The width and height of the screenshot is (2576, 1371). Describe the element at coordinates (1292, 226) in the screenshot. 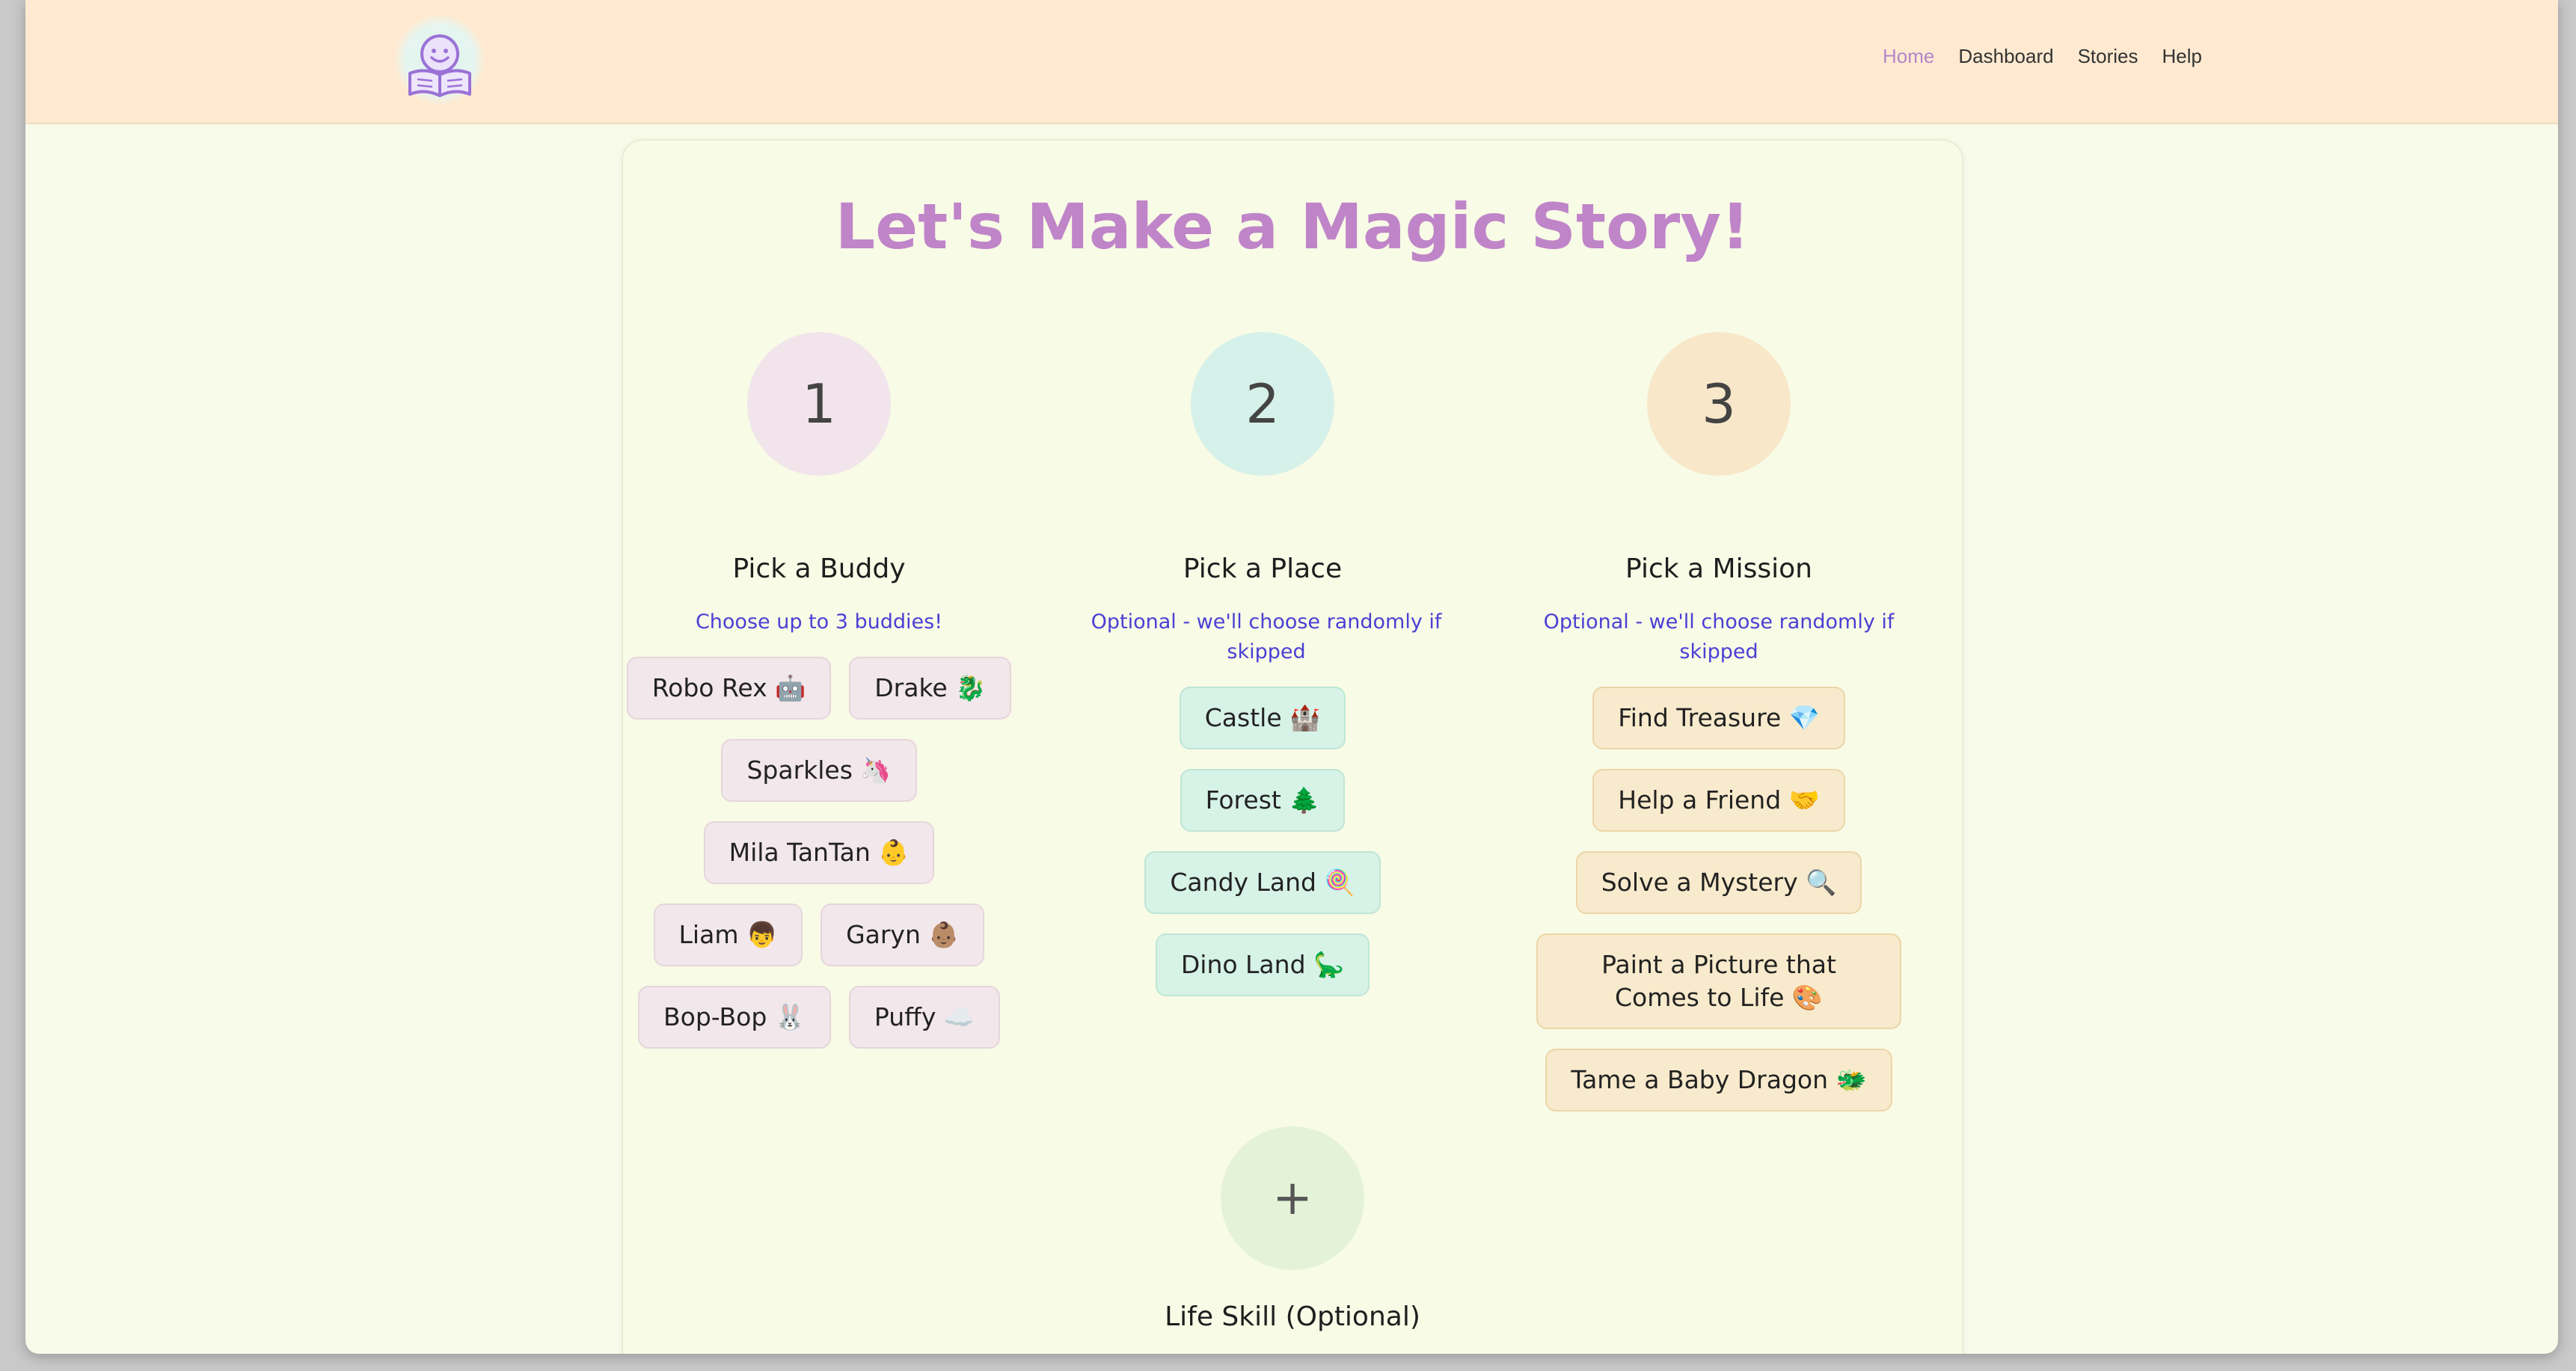

I see `page-title: Let's Make a Magic Story!` at that location.